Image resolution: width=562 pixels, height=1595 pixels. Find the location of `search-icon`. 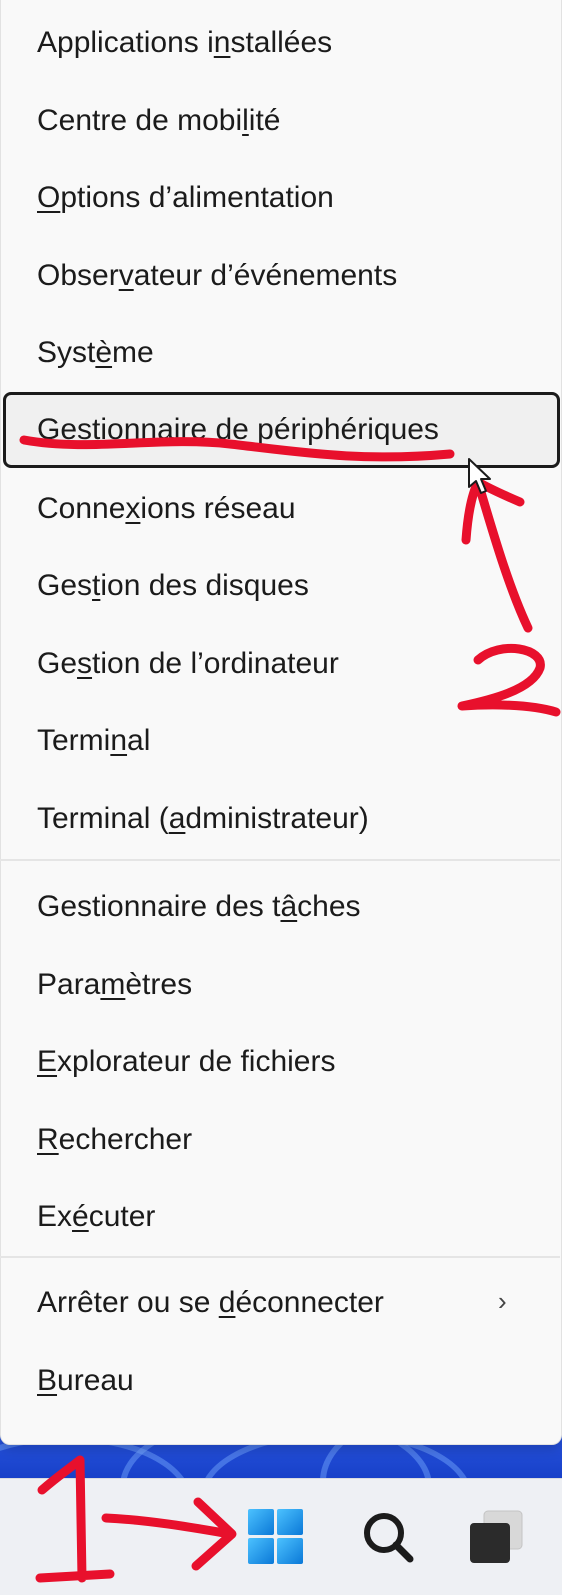

search-icon is located at coordinates (389, 1538).